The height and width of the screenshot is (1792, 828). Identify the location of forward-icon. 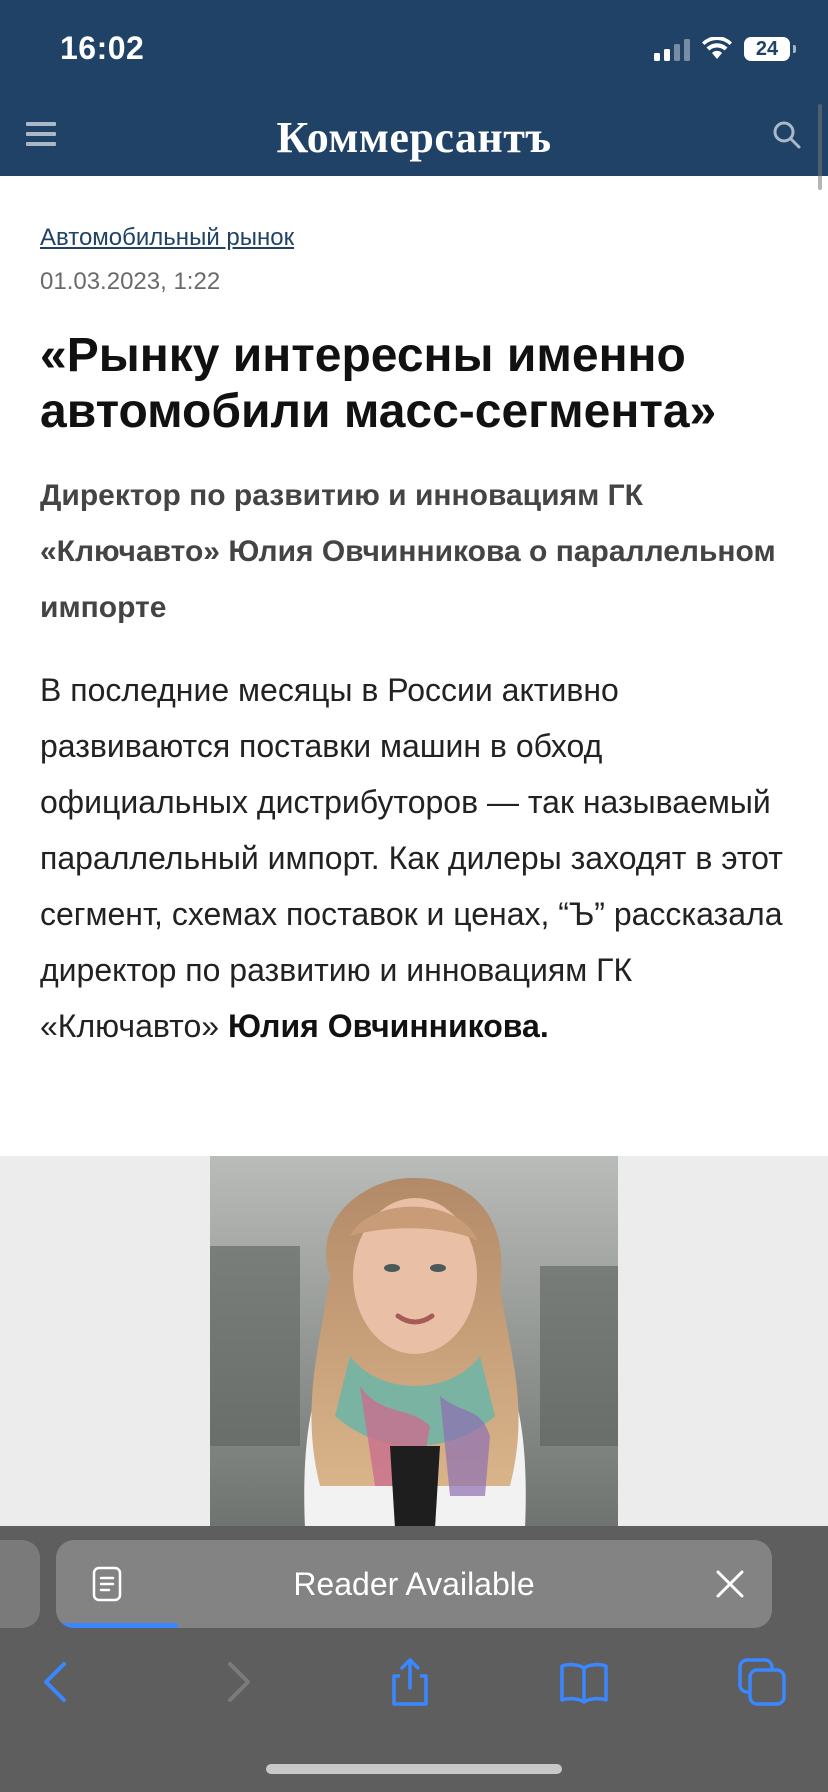
(236, 1682).